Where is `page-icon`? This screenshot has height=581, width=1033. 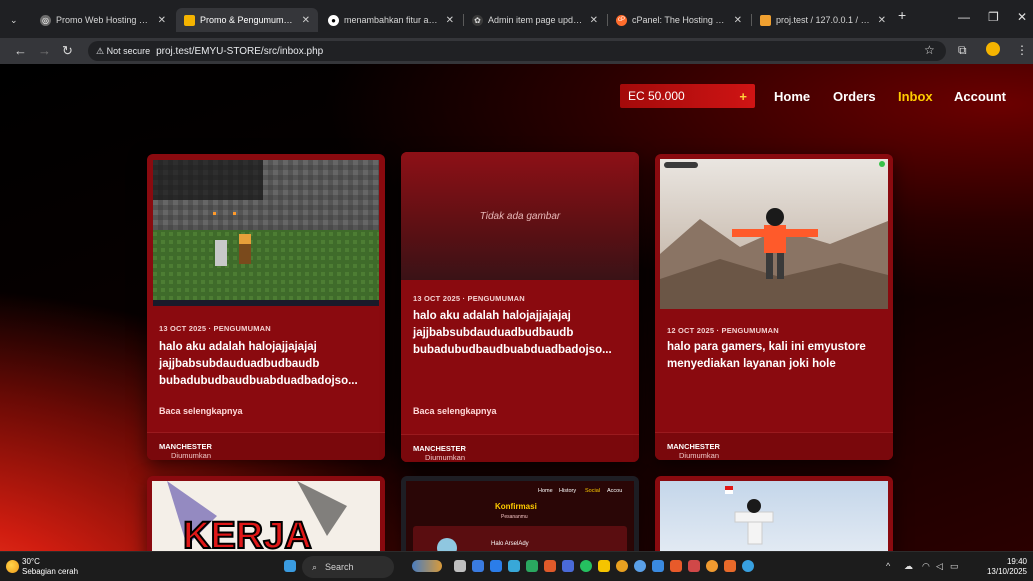 page-icon is located at coordinates (189, 20).